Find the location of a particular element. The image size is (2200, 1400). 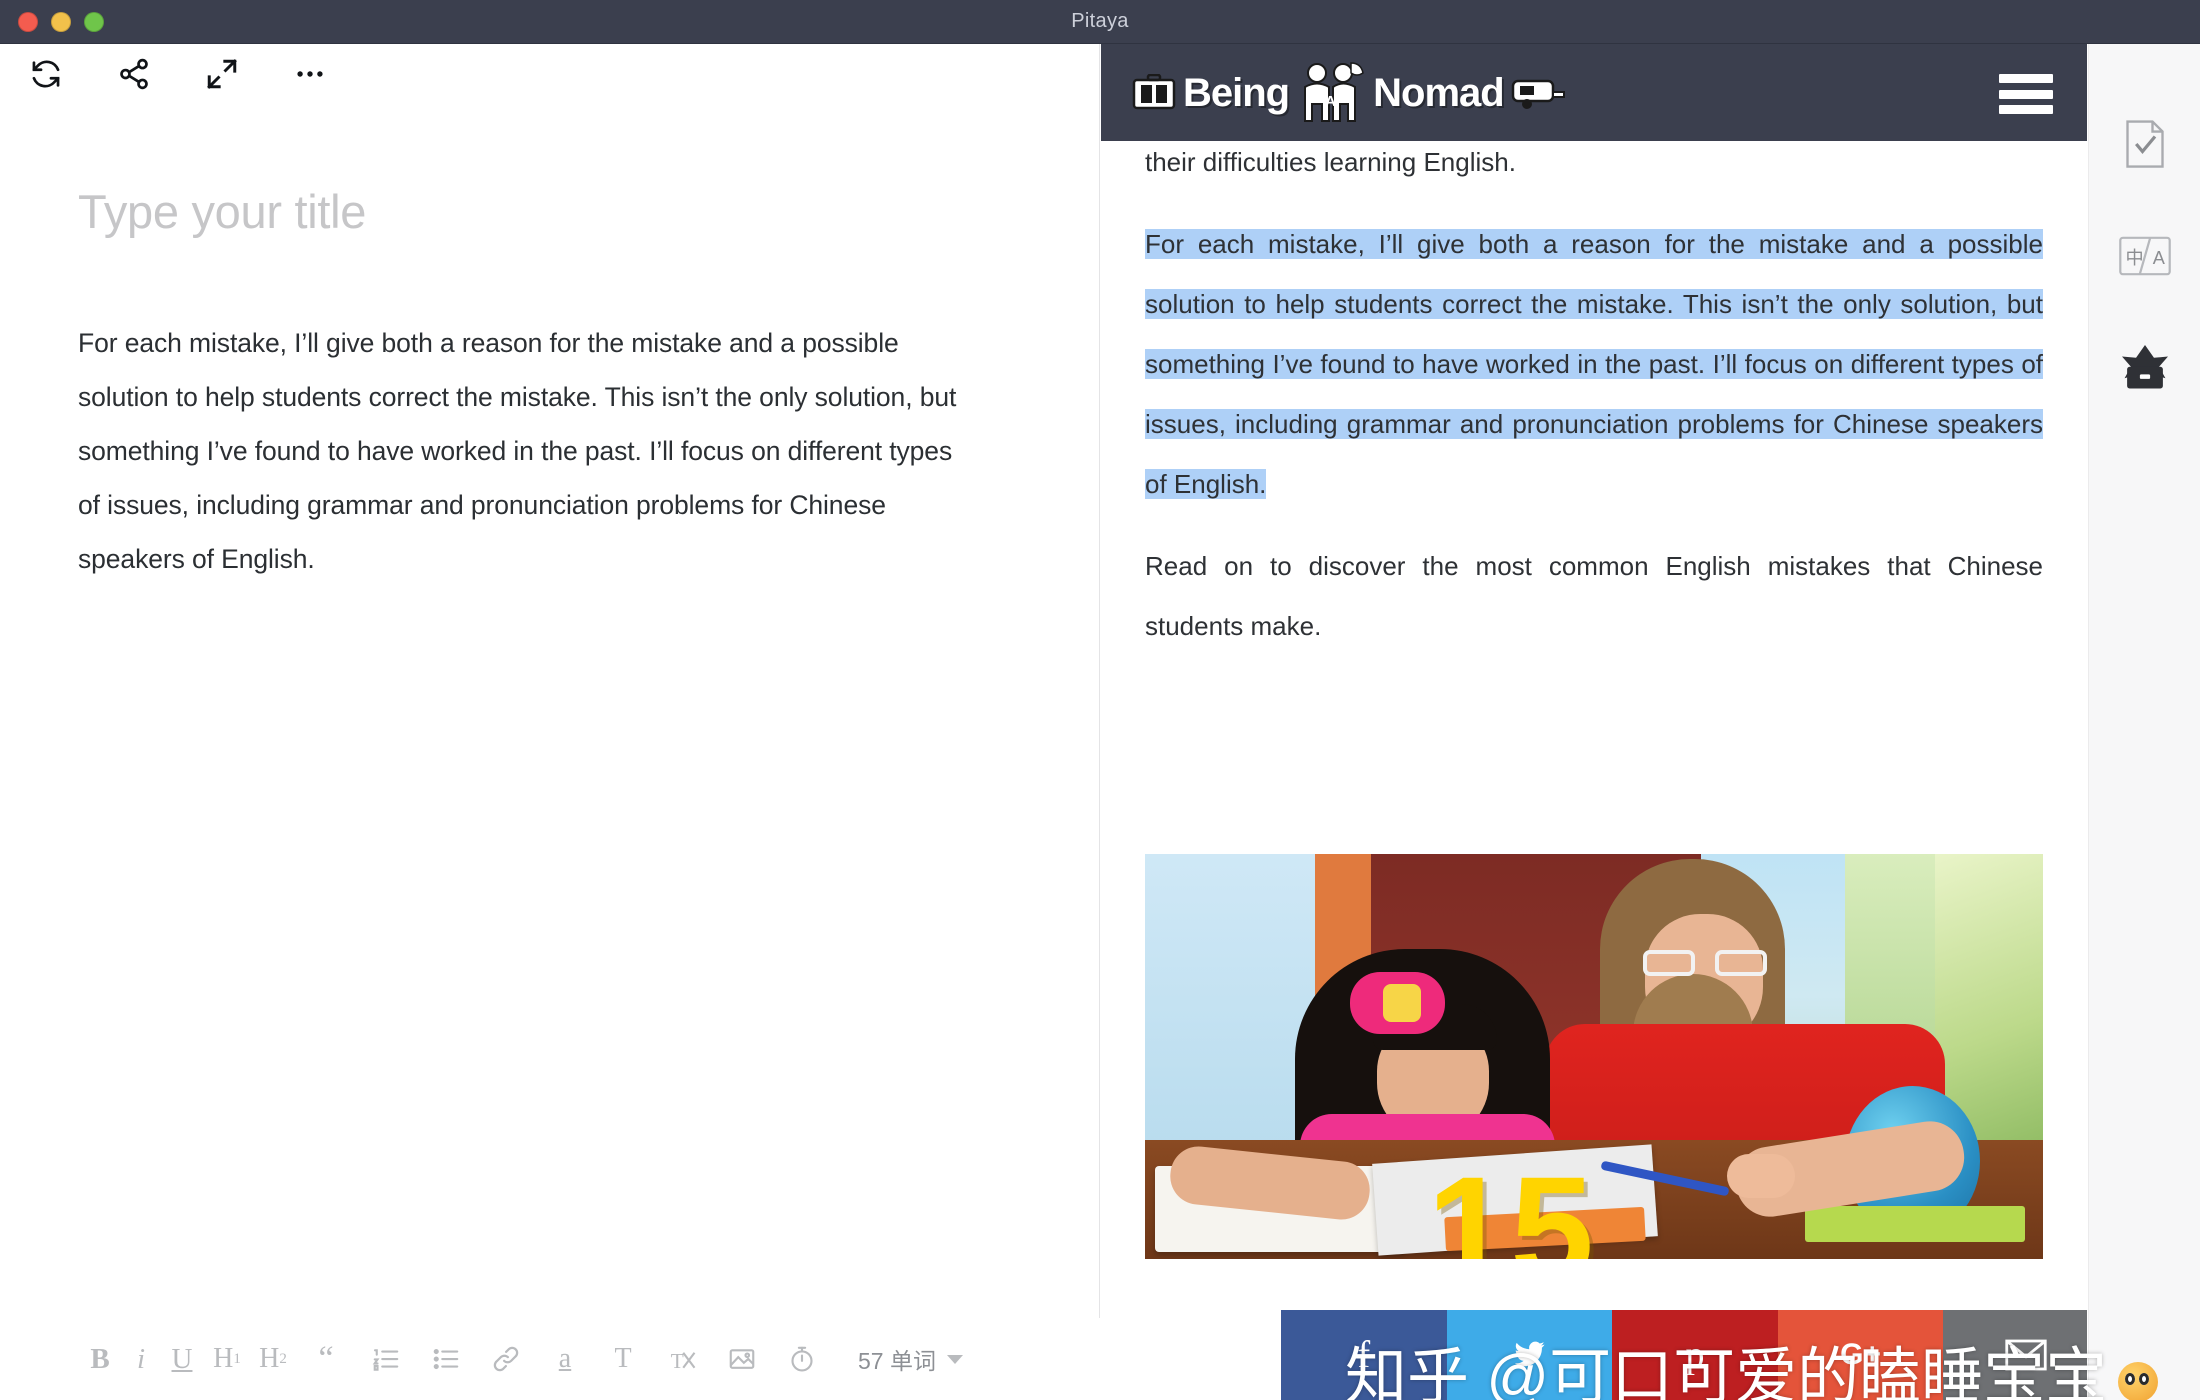

luggage-icon is located at coordinates (1154, 93).